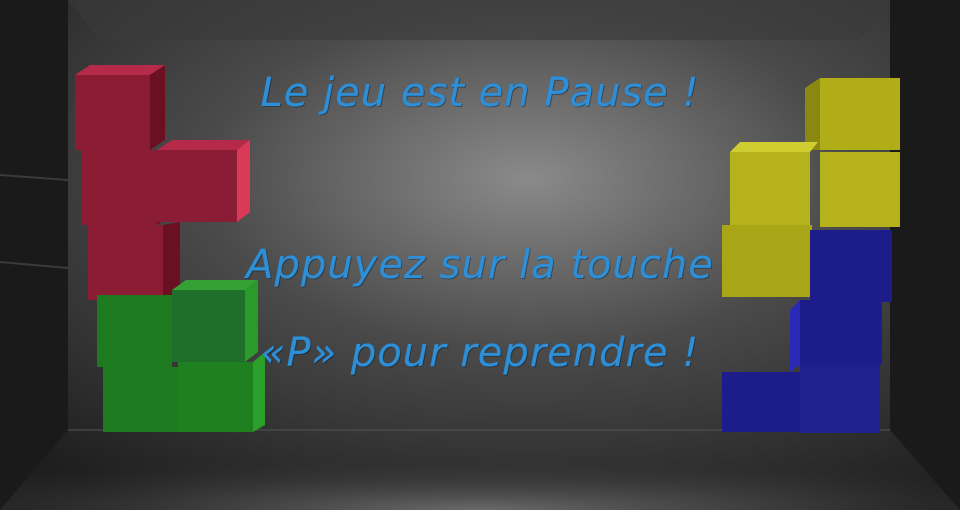  Describe the element at coordinates (480, 265) in the screenshot. I see `pause-instruction-line1: Appuyez sur la touche` at that location.